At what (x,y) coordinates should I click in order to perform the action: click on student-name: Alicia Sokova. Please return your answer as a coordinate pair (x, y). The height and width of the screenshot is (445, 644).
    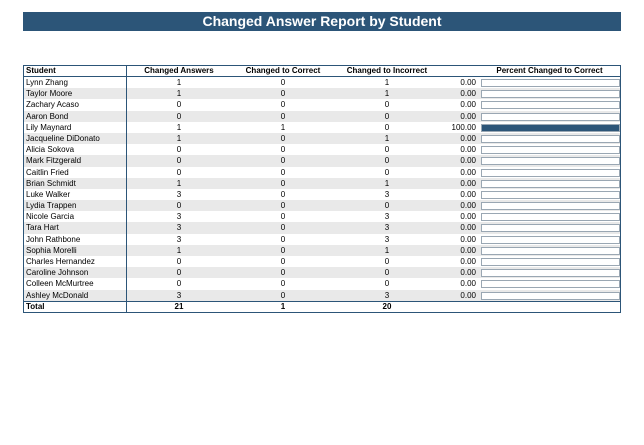
    Looking at the image, I should click on (75, 150).